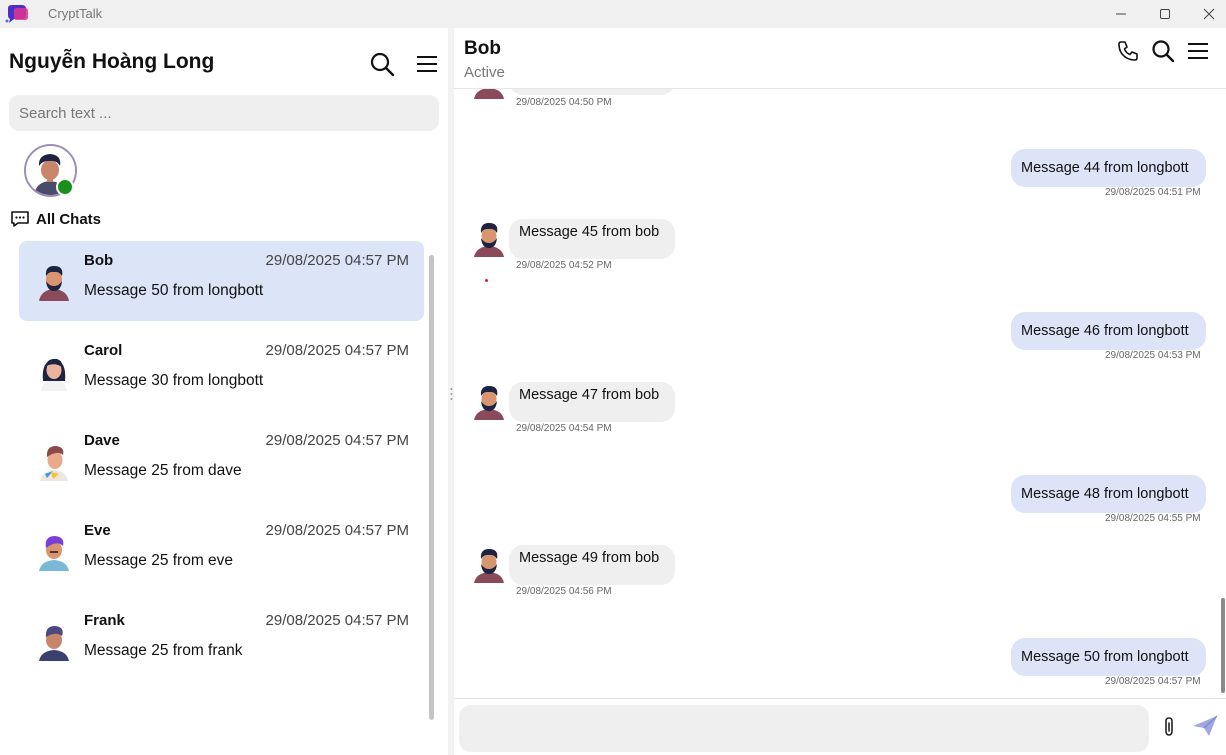 The height and width of the screenshot is (755, 1226). Describe the element at coordinates (451, 394) in the screenshot. I see `resize-grip-icon` at that location.